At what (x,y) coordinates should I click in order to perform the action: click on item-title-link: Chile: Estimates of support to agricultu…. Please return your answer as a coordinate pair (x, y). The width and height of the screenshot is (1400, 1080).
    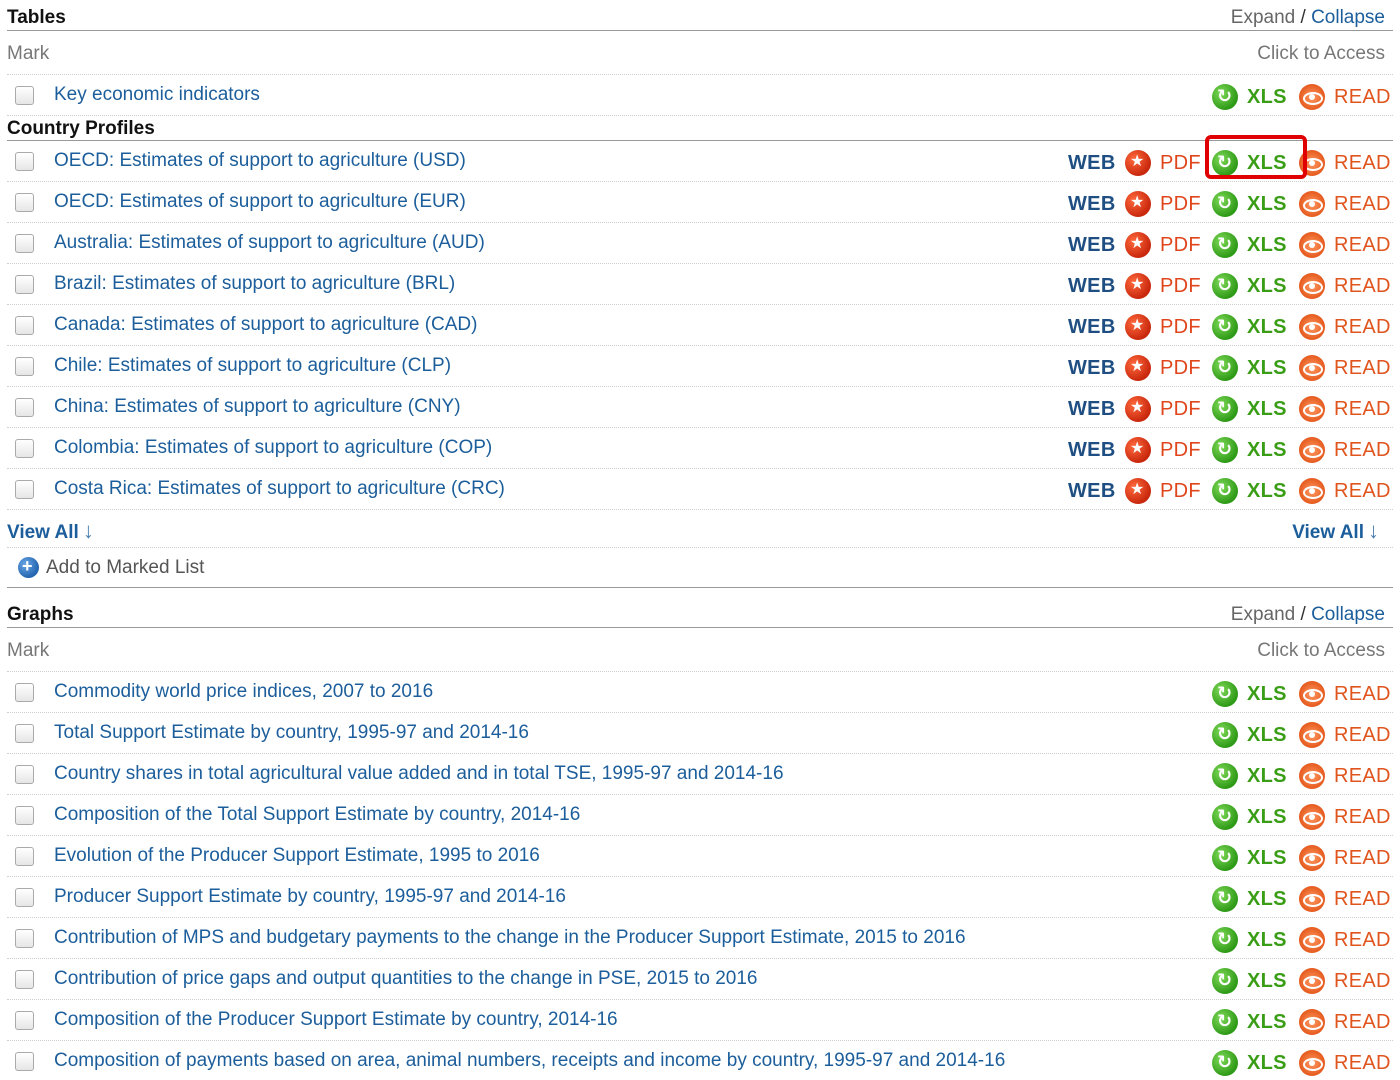
    Looking at the image, I should click on (252, 366).